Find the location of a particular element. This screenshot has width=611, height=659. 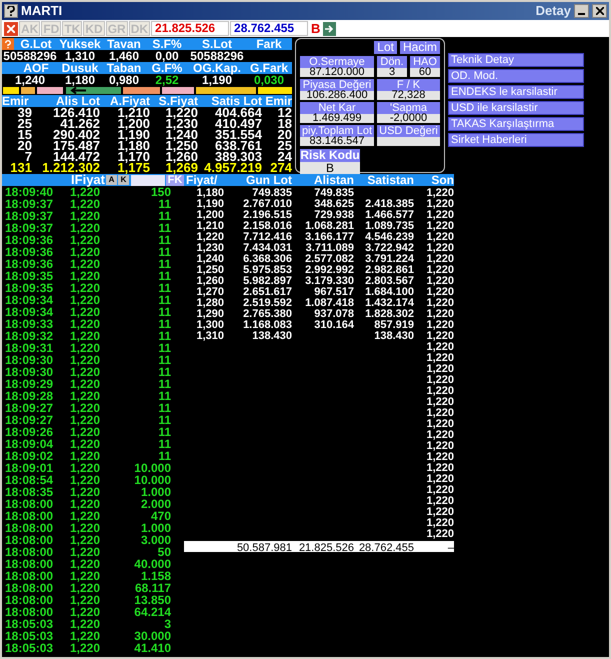

trade-time: 18:09:27 is located at coordinates (29, 420).